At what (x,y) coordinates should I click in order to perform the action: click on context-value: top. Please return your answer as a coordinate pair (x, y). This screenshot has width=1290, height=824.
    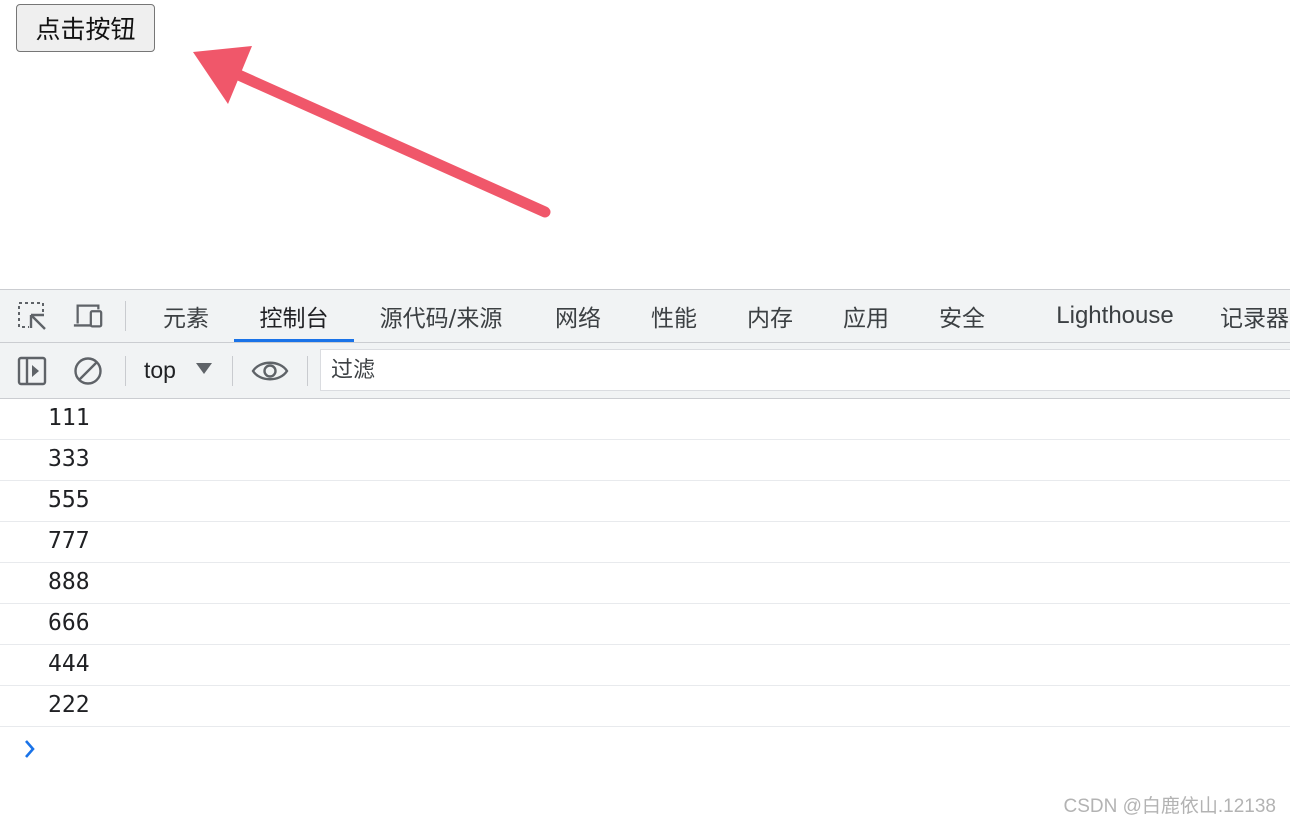
    Looking at the image, I should click on (160, 369).